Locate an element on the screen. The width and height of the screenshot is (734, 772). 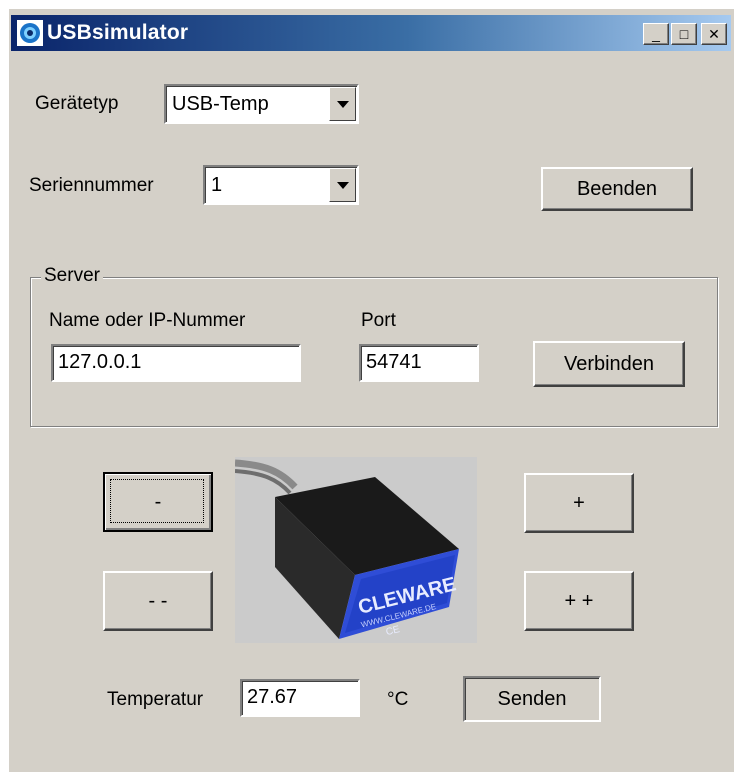
send-button: Senden is located at coordinates (532, 699).